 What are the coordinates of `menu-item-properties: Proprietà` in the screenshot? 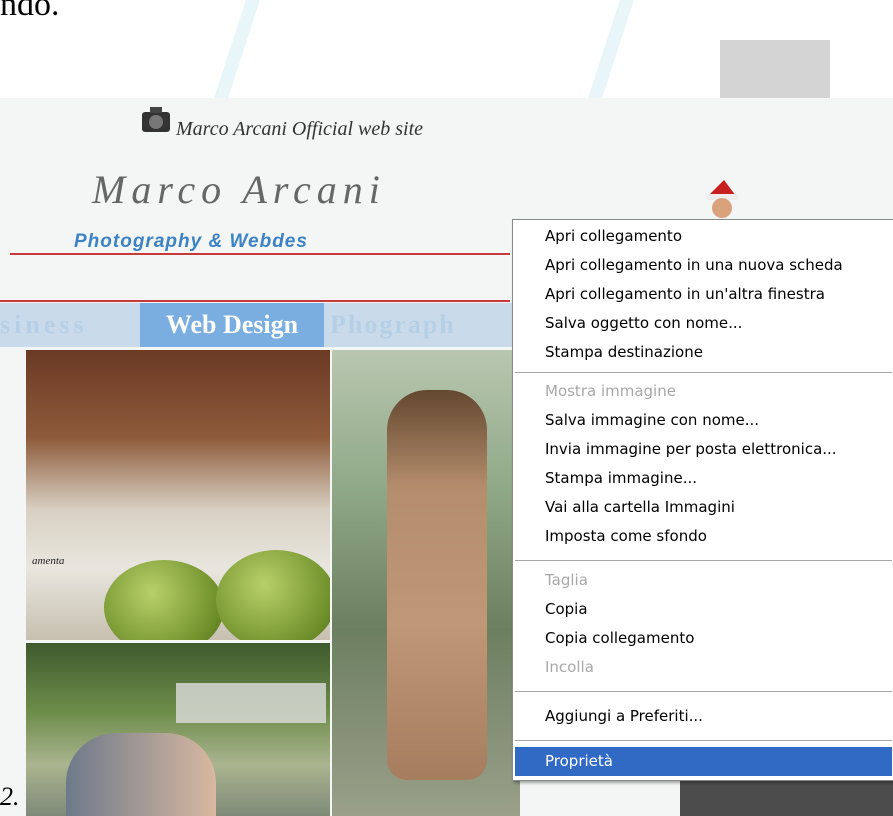 It's located at (703, 761).